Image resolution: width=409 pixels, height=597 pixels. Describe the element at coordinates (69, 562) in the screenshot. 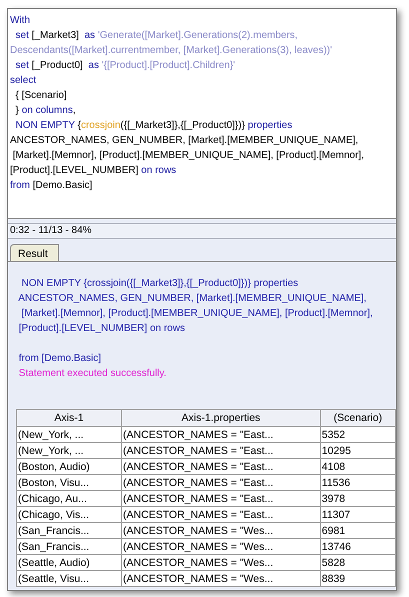

I see `table-cell: (Seattle, Audio)` at that location.